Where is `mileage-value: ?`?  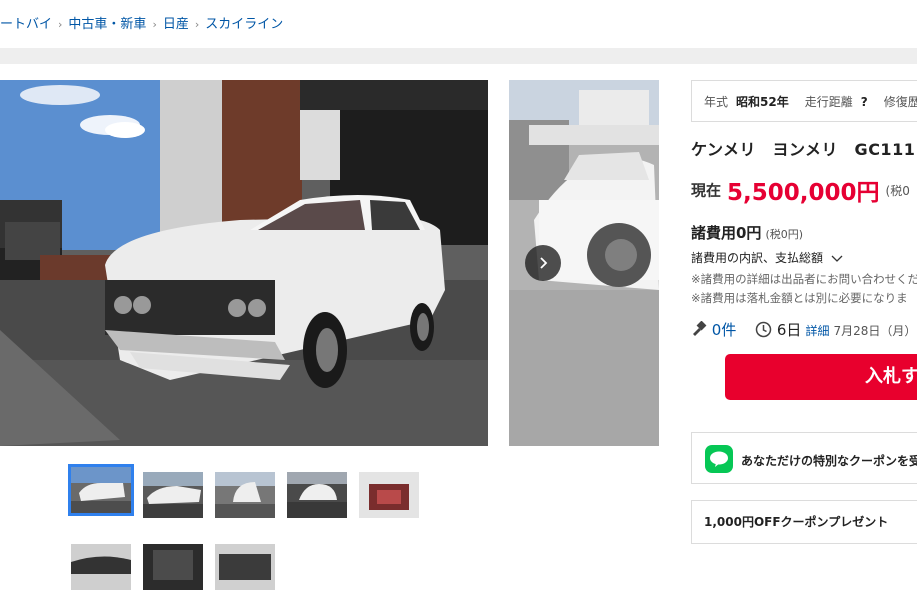 mileage-value: ? is located at coordinates (864, 102).